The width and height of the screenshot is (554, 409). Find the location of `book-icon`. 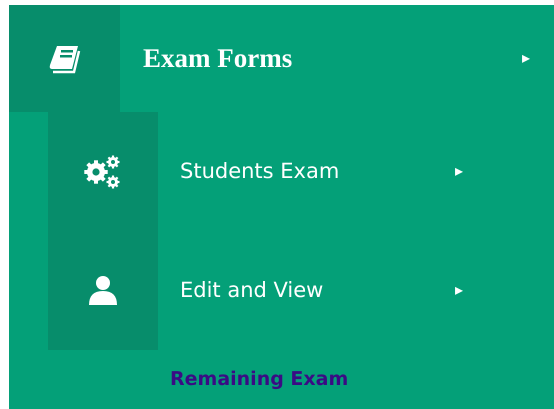

book-icon is located at coordinates (65, 59).